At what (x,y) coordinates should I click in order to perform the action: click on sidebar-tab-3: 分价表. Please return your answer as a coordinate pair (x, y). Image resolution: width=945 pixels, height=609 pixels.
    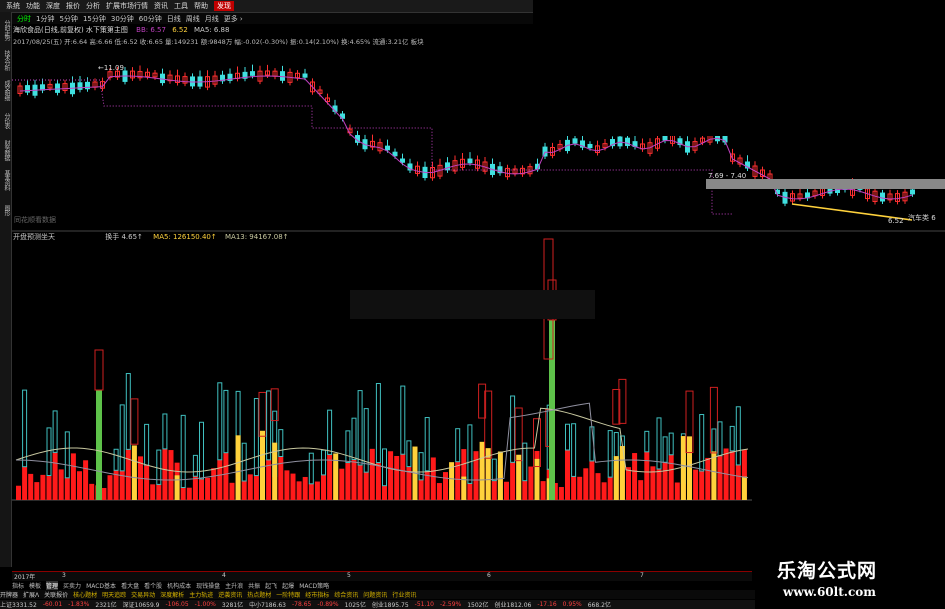
    Looking at the image, I should click on (5, 120).